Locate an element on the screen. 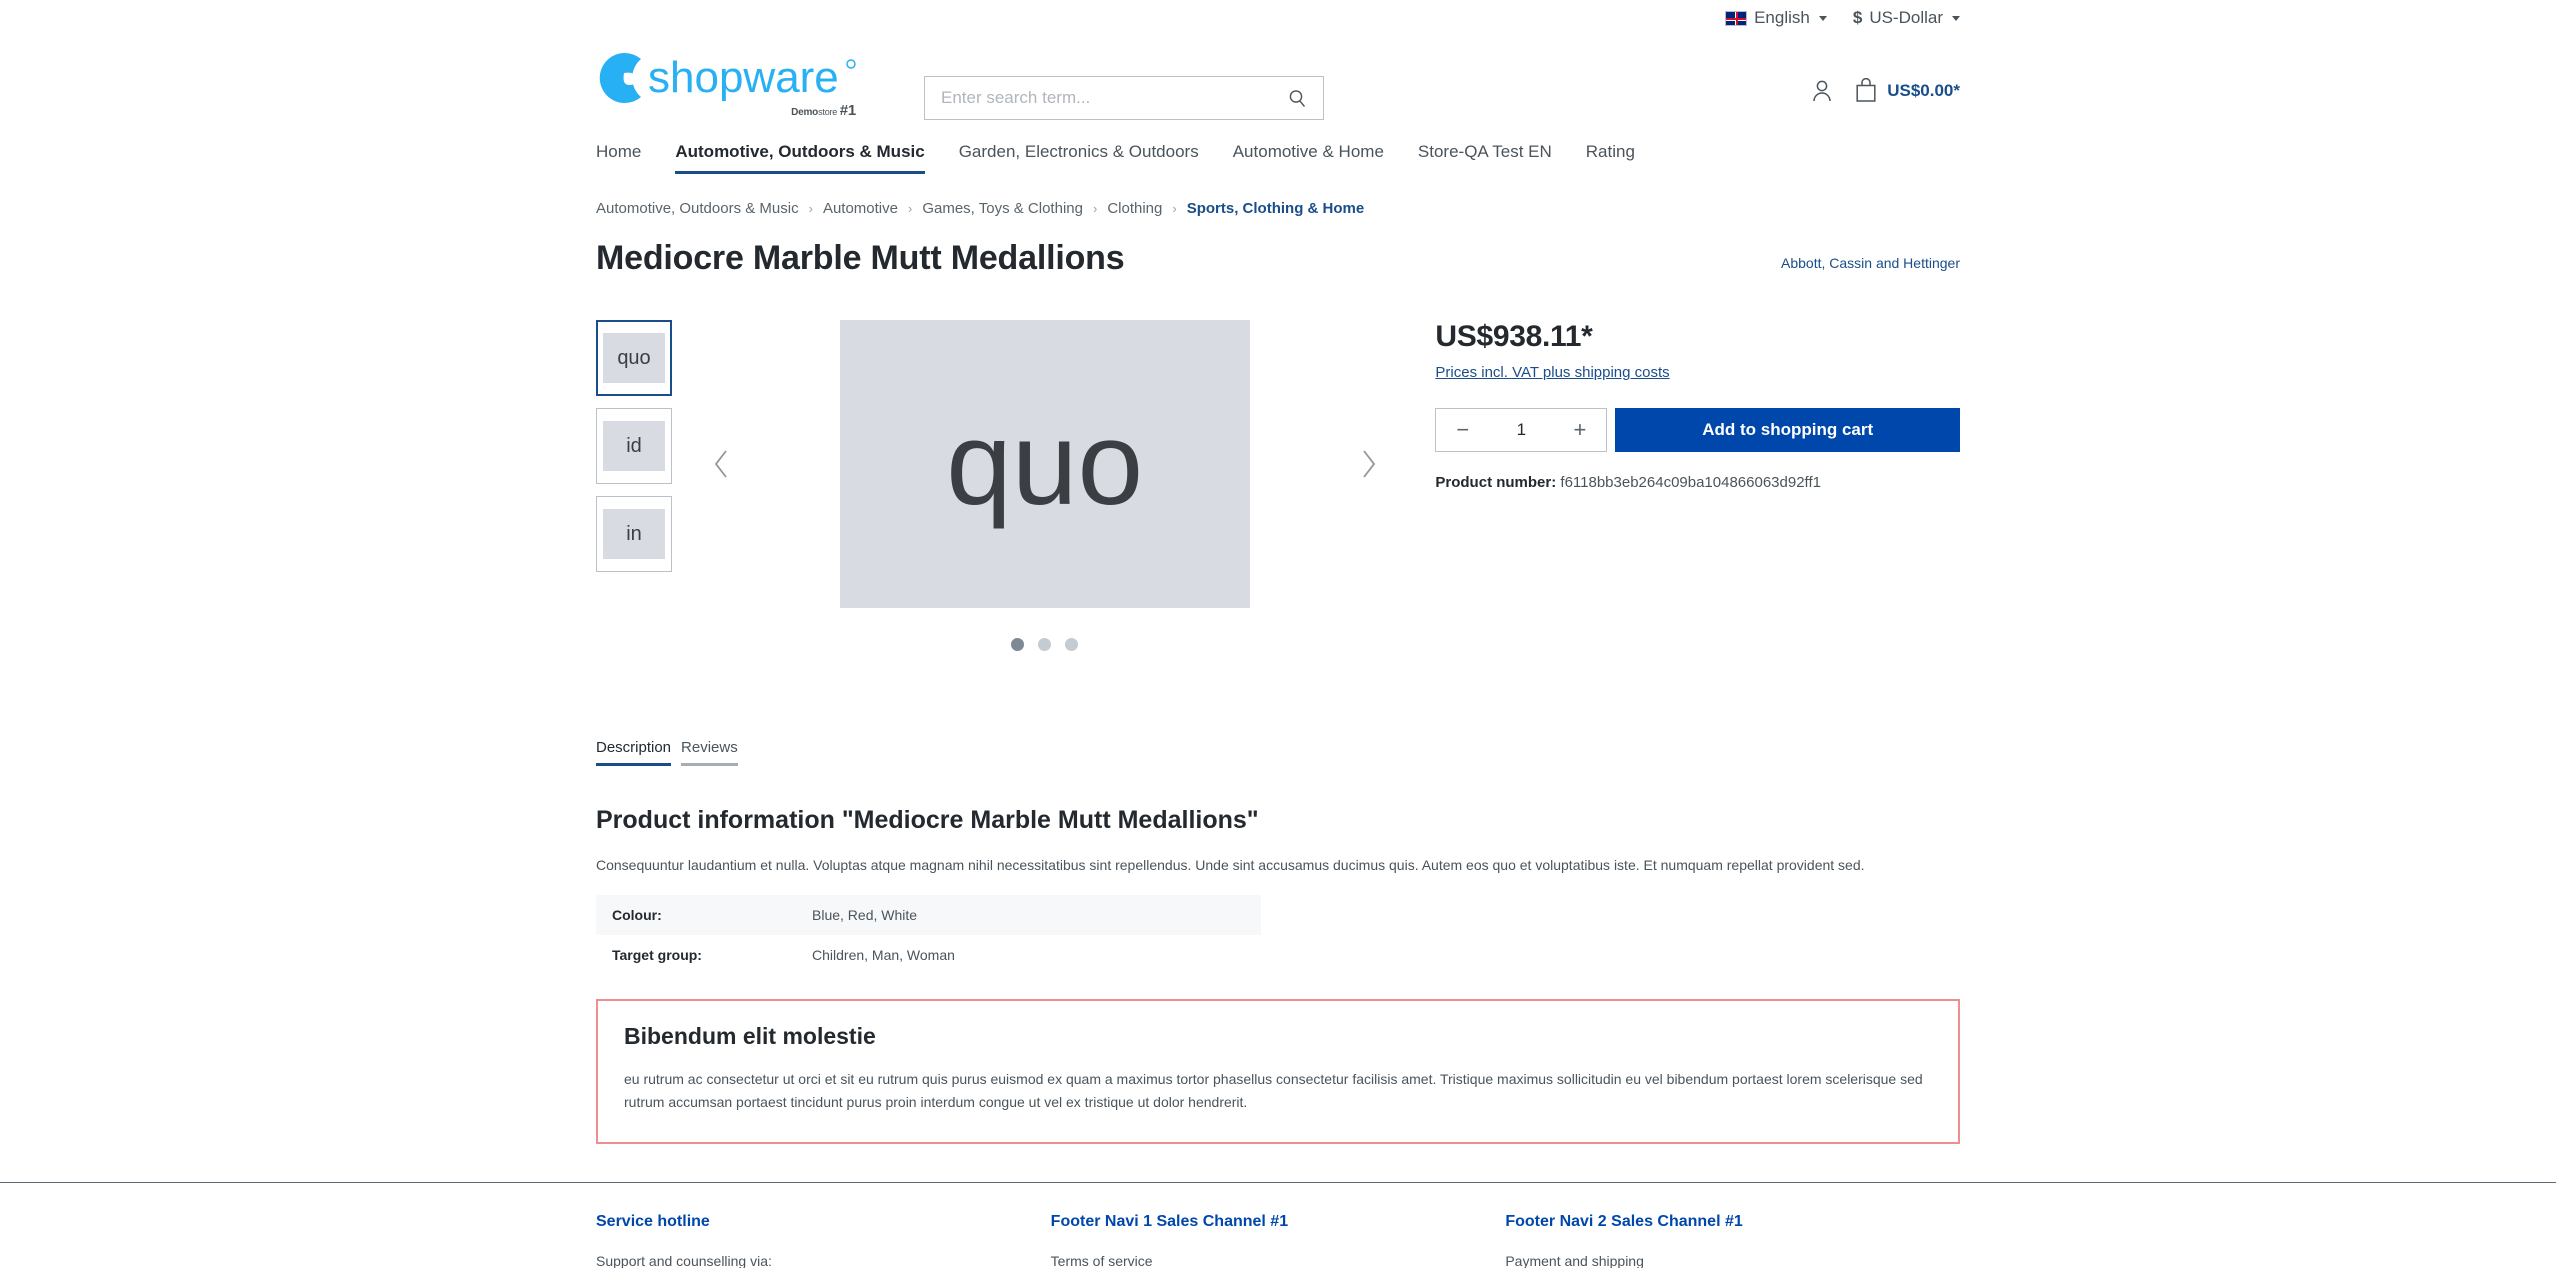 The image size is (2556, 1268). cart-button: US$0.00* is located at coordinates (1907, 90).